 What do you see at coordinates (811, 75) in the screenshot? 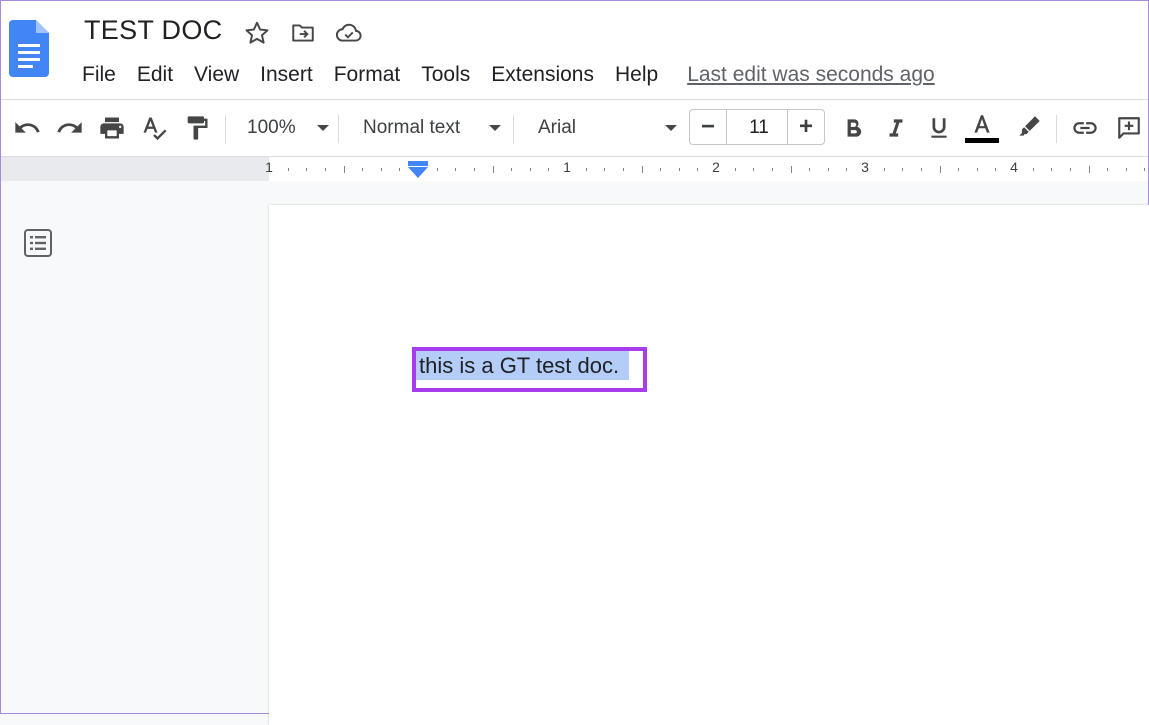
I see `last-edit-link: Last edit was seconds ago` at bounding box center [811, 75].